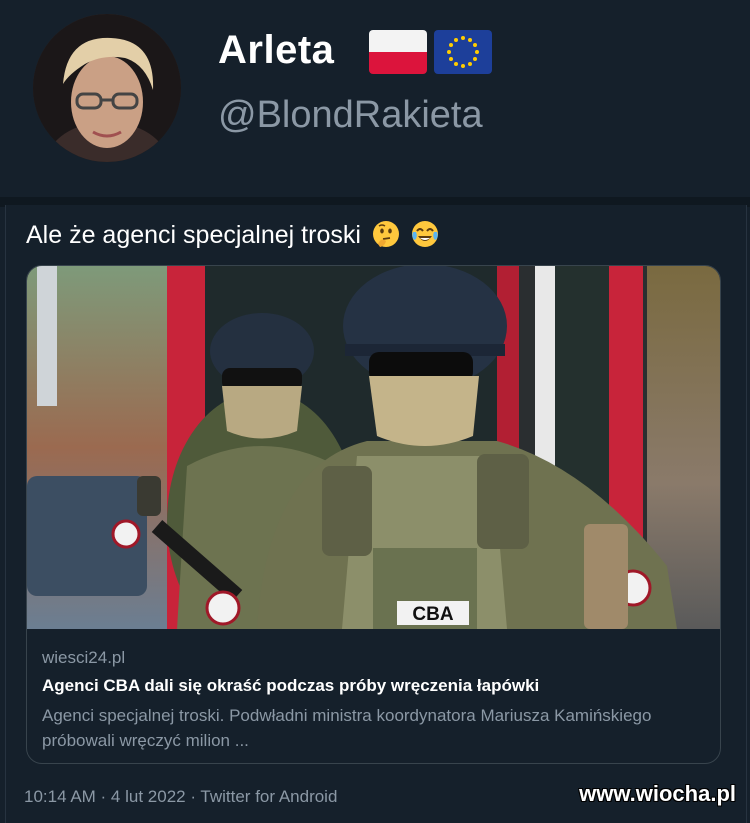 The width and height of the screenshot is (750, 823). I want to click on avatar, so click(107, 88).